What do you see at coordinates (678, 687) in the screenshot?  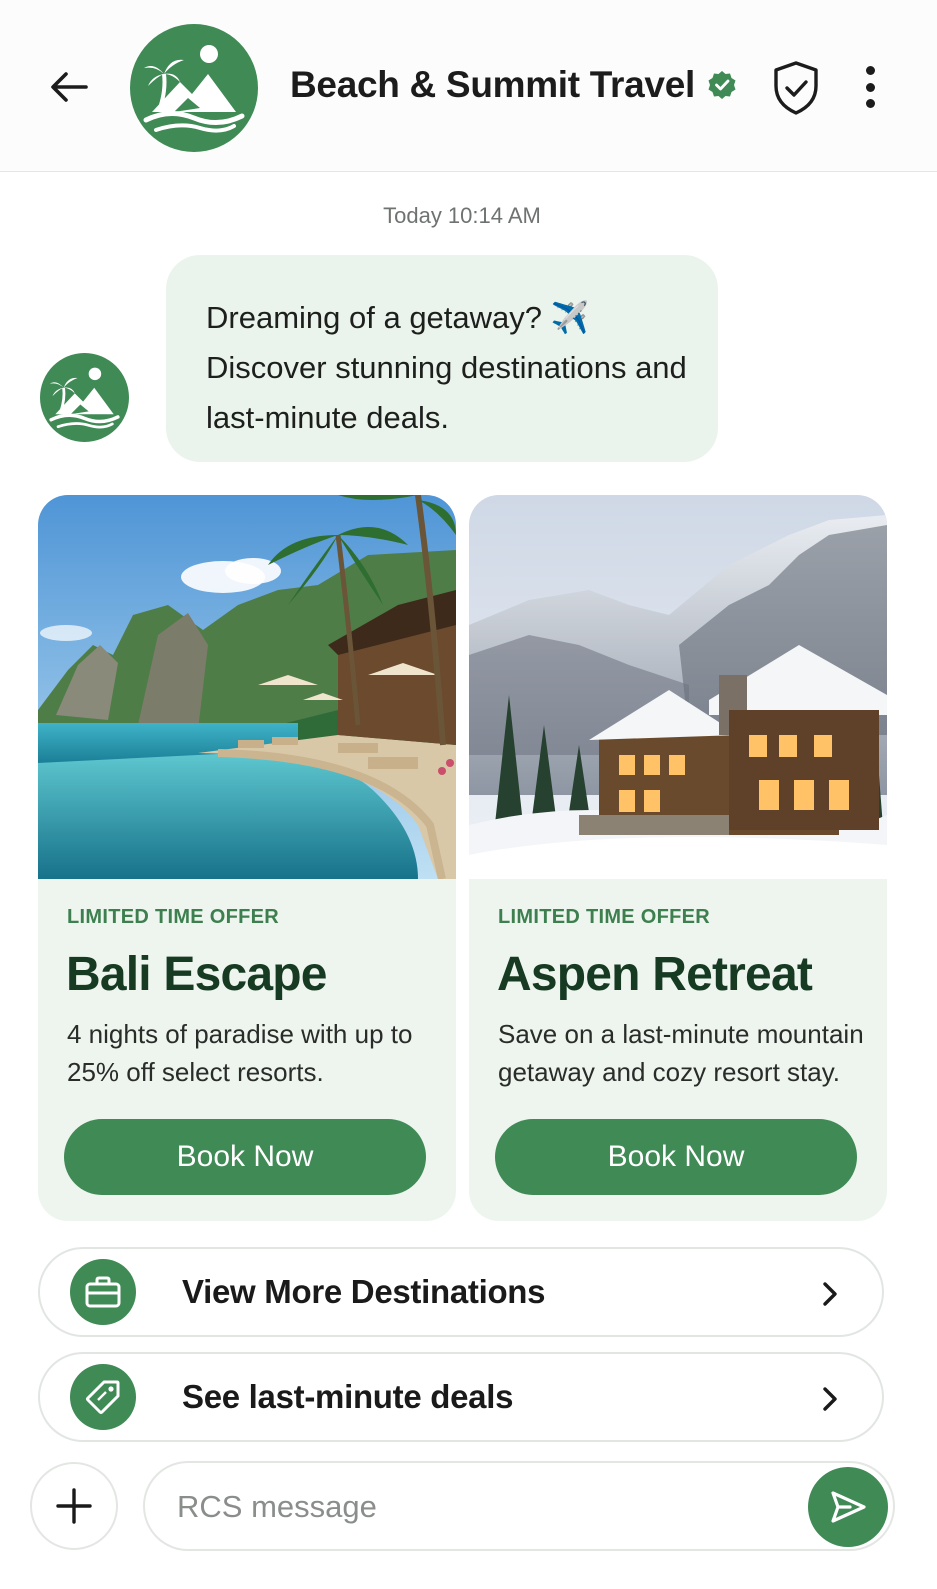 I see `mountain-lodge-image` at bounding box center [678, 687].